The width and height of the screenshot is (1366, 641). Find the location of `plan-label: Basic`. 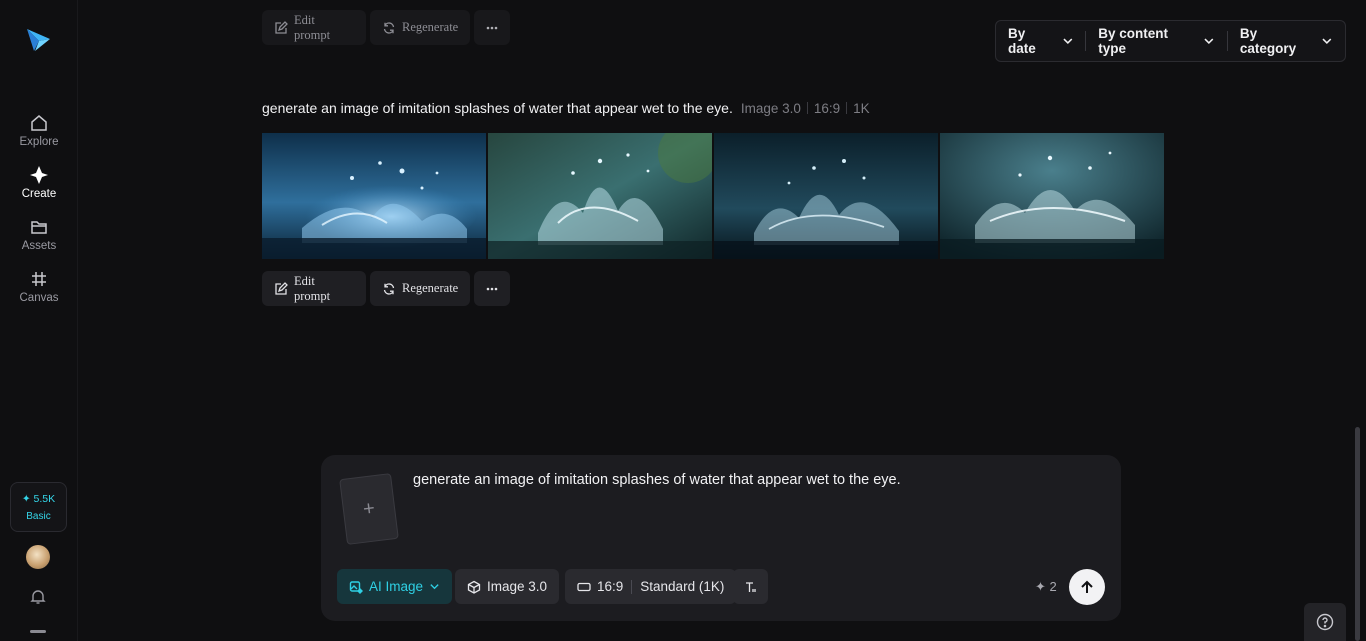

plan-label: Basic is located at coordinates (38, 516).